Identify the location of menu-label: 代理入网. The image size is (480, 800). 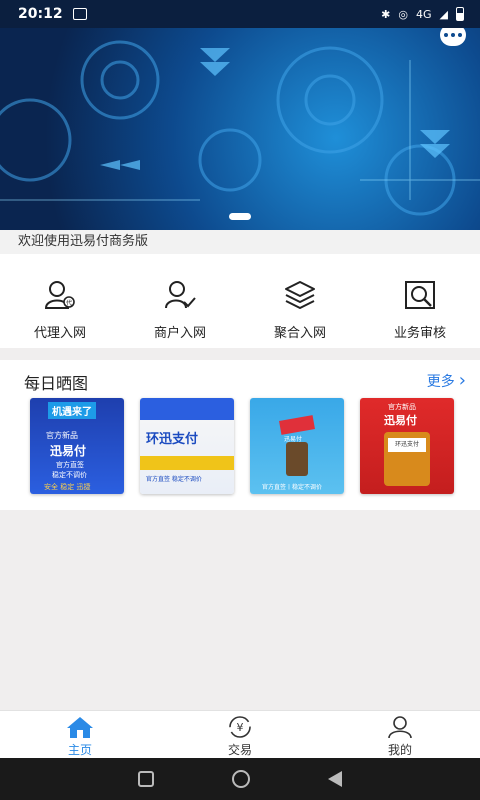
(59, 333).